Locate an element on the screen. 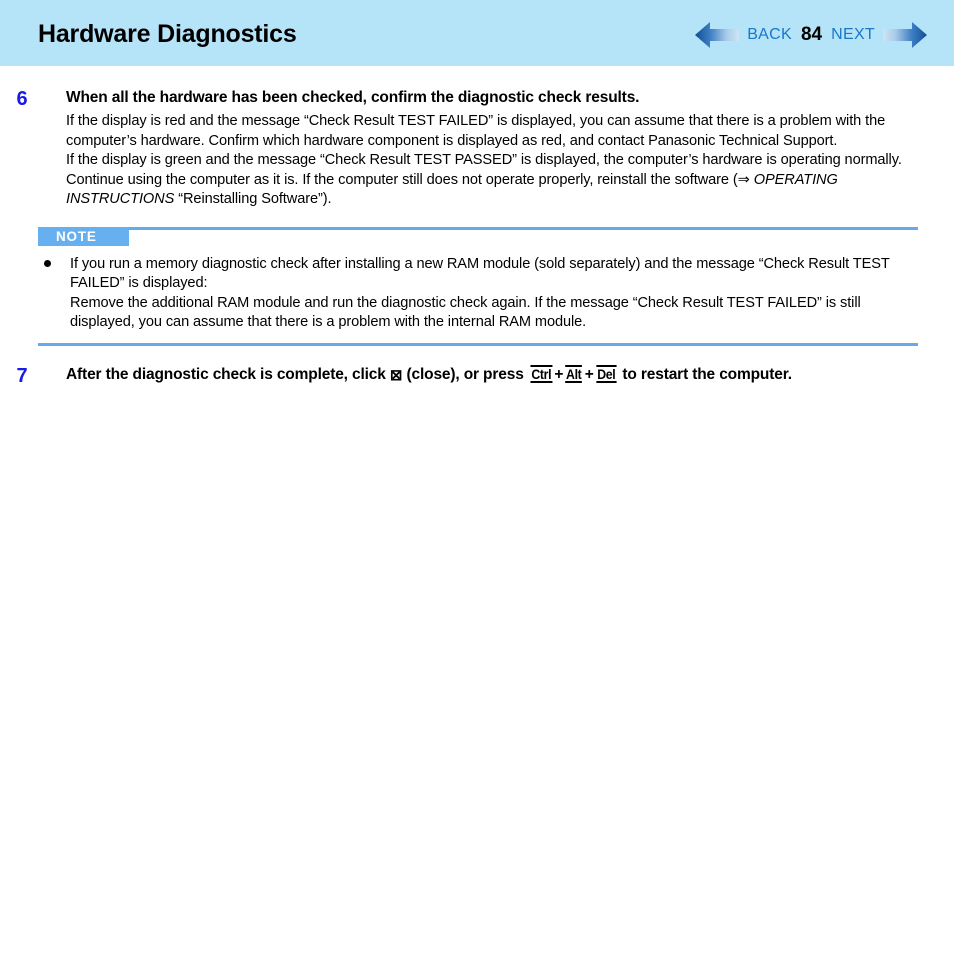  step-6-number: 6 is located at coordinates (22, 99).